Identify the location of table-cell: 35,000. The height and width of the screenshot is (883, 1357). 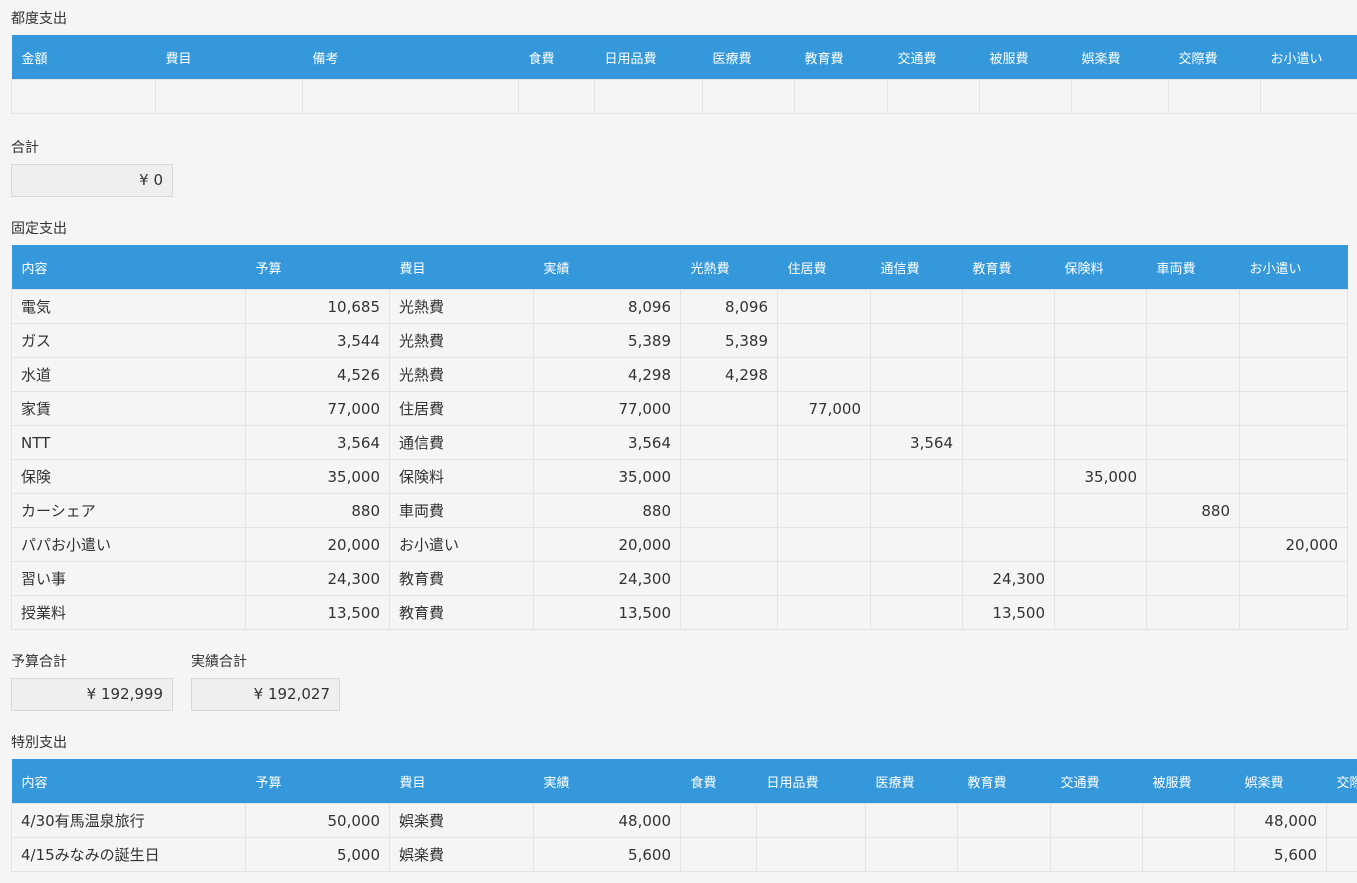
(1100, 476).